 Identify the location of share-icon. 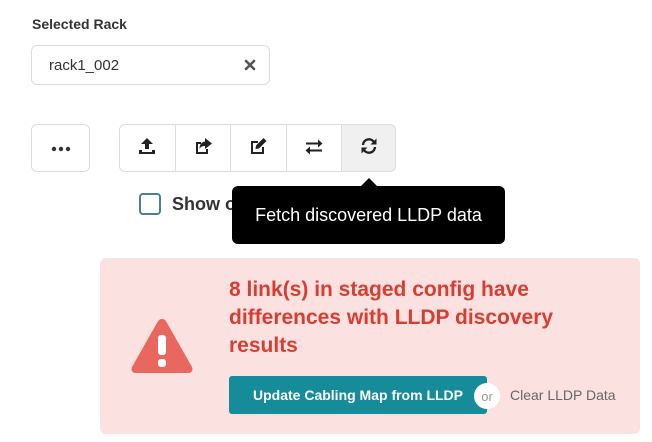
(203, 148).